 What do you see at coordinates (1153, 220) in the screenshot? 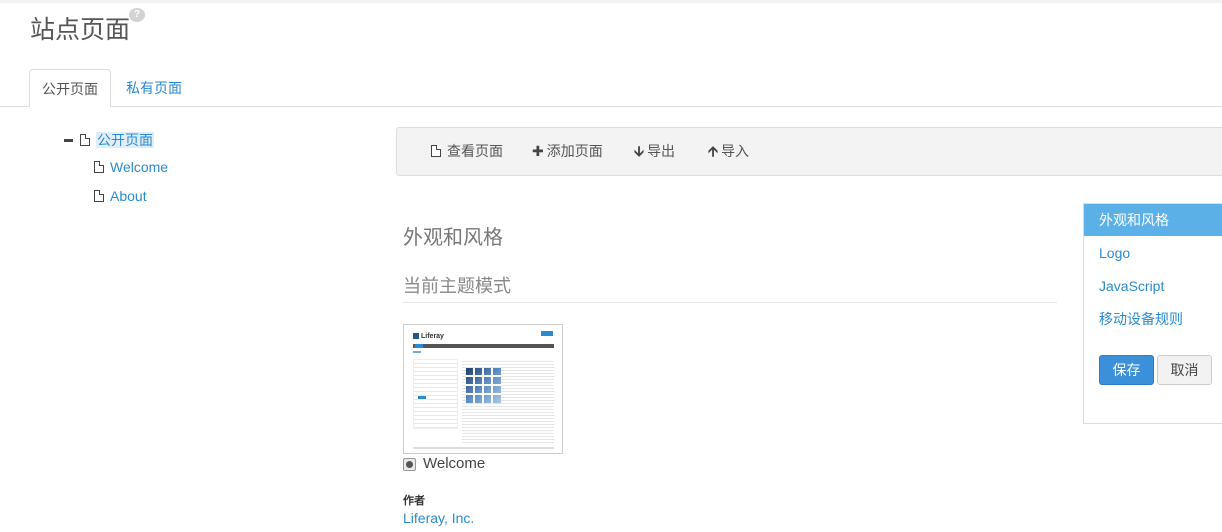
I see `side-item-look-and-feel: 外观和风格` at bounding box center [1153, 220].